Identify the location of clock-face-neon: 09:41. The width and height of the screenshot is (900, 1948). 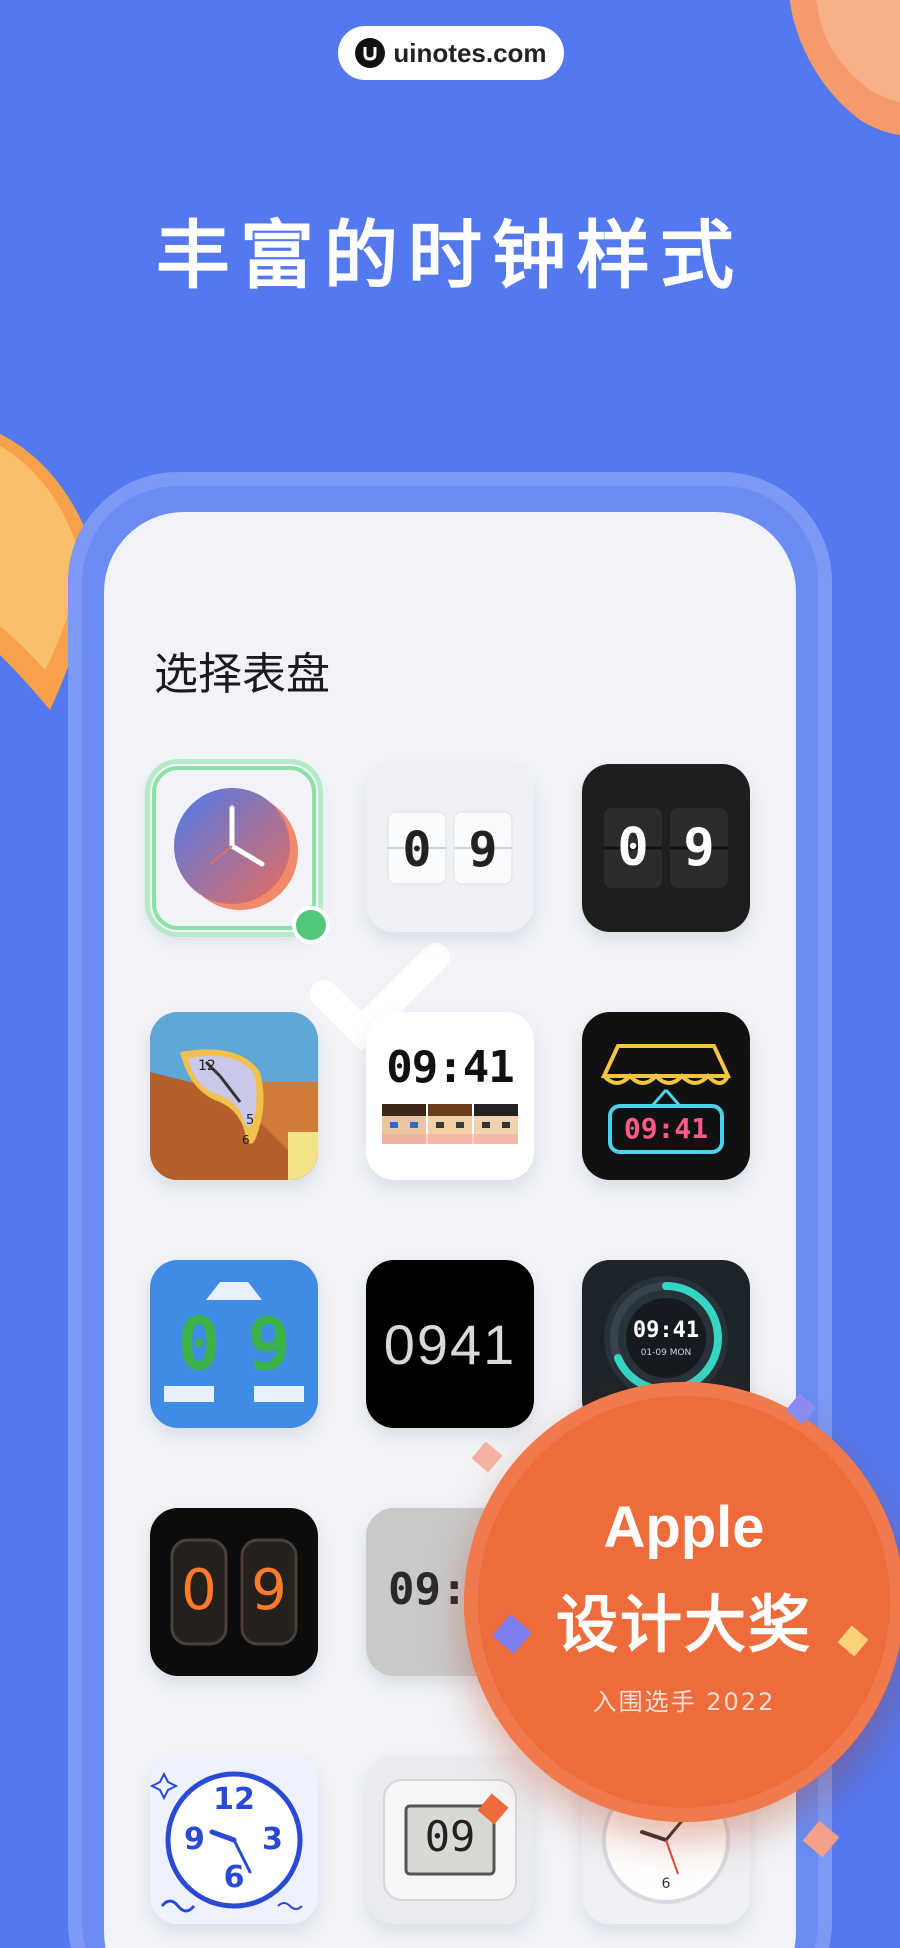
(666, 1096).